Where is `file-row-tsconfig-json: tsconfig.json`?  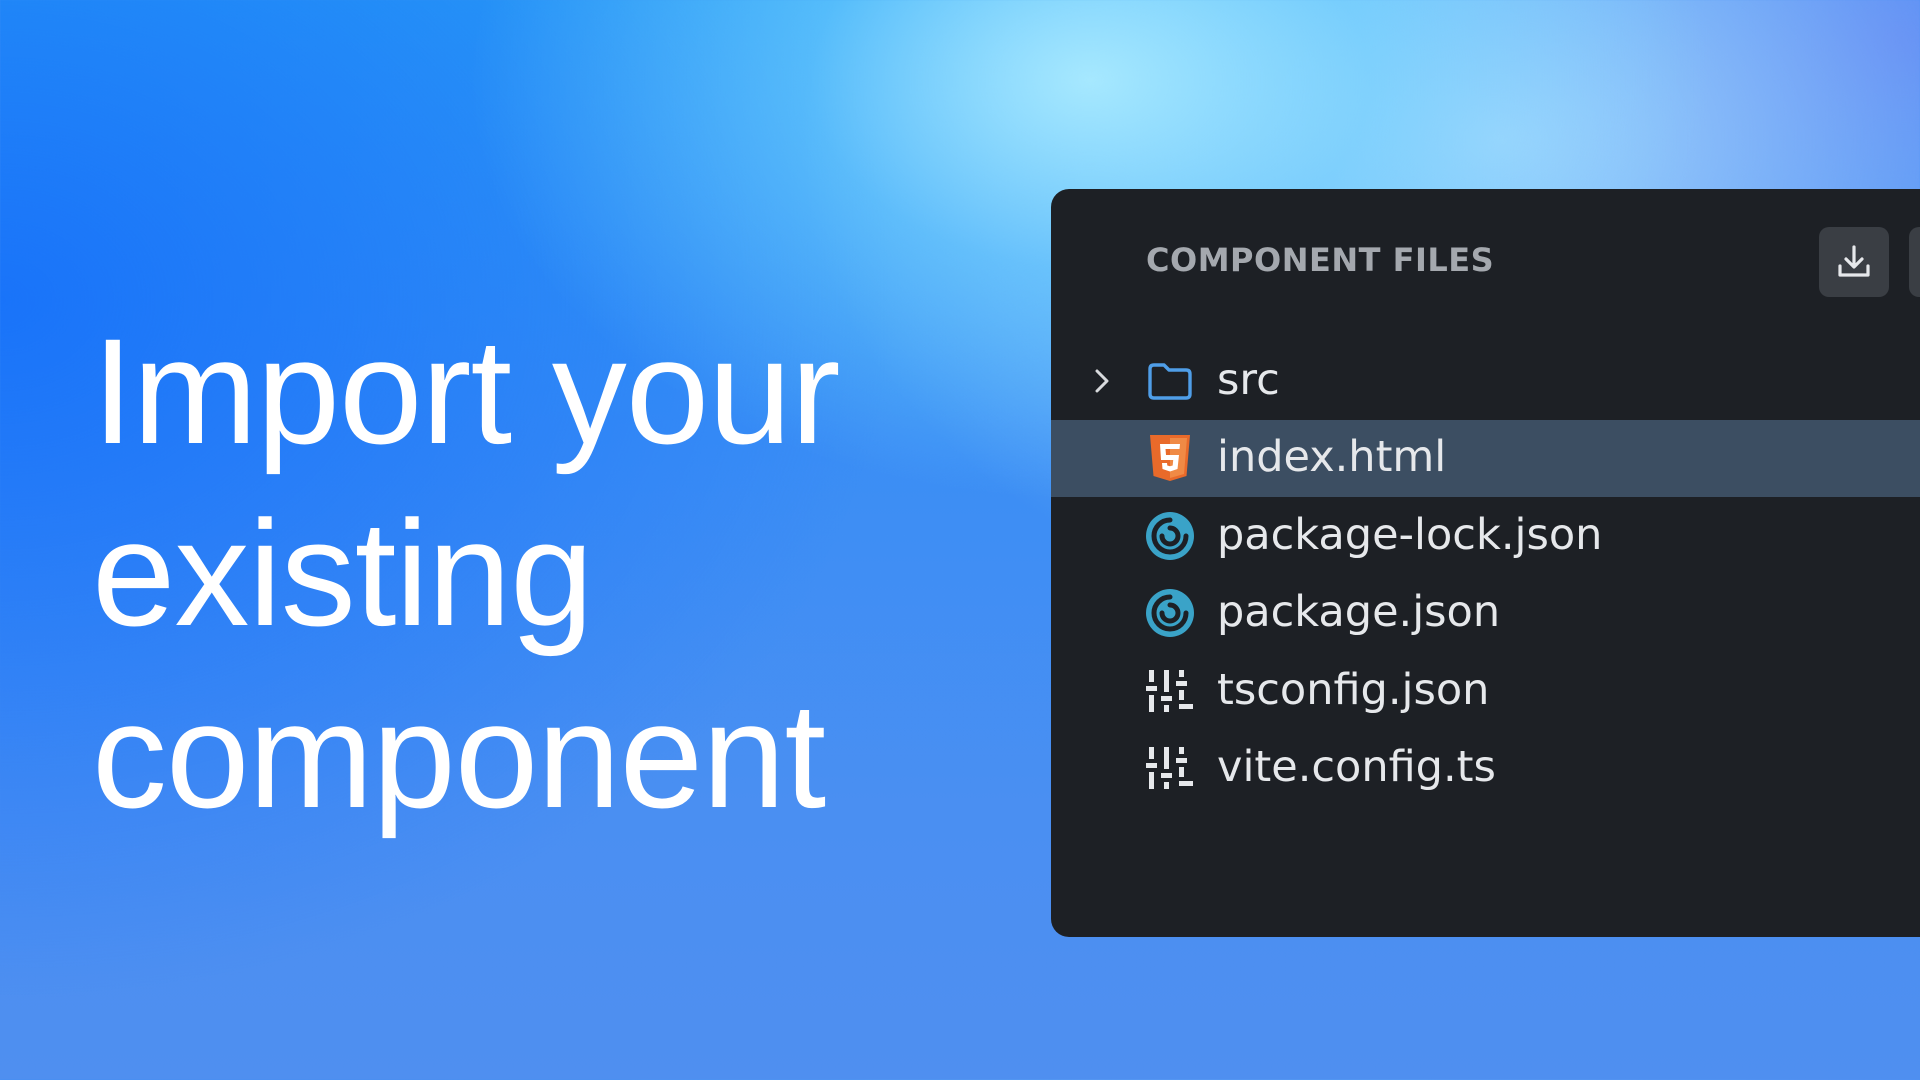
file-row-tsconfig-json: tsconfig.json is located at coordinates (1485, 691).